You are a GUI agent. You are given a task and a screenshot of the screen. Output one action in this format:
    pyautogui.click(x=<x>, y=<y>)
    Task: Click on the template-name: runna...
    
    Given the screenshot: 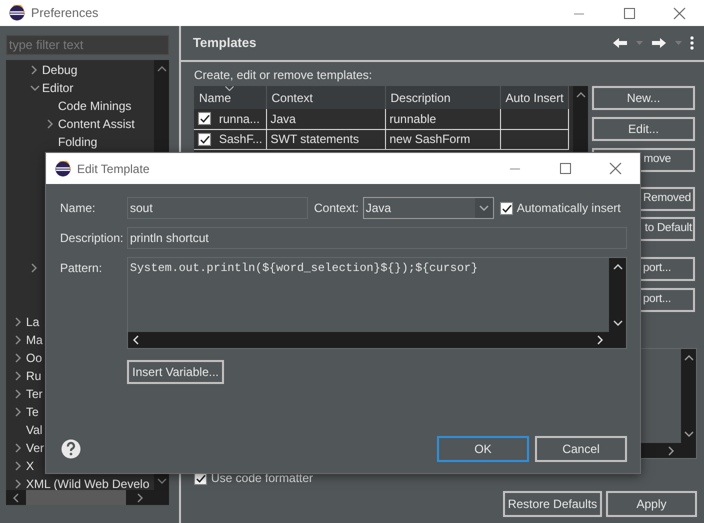 What is the action you would take?
    pyautogui.click(x=239, y=119)
    